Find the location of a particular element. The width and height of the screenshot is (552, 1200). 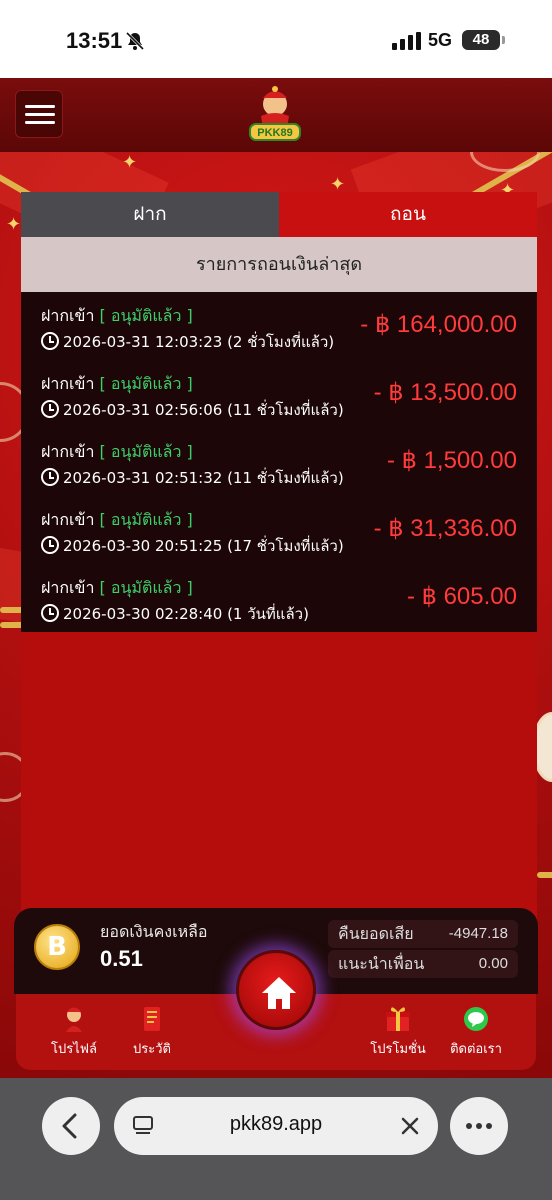

transaction-amount: - ฿ 1,500.00 is located at coordinates (451, 460).